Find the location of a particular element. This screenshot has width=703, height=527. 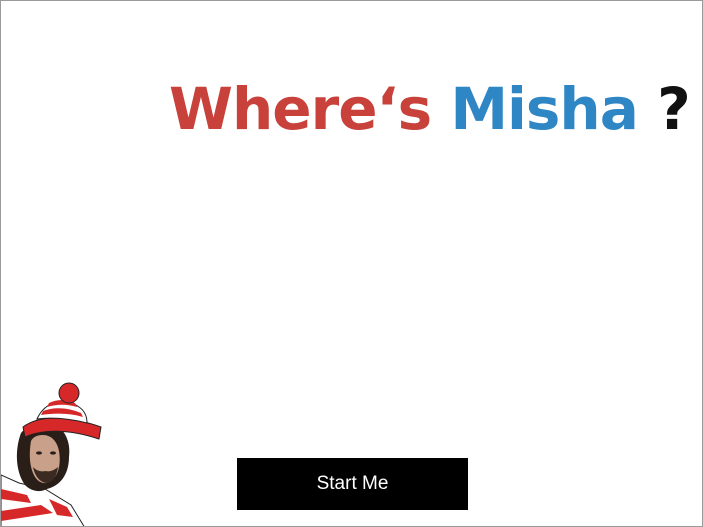

start-button: Start Me is located at coordinates (352, 484).